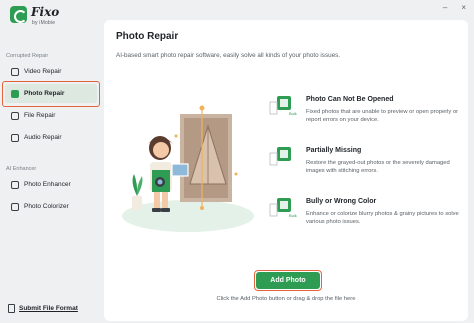  What do you see at coordinates (15, 206) in the screenshot?
I see `colorizer-icon` at bounding box center [15, 206].